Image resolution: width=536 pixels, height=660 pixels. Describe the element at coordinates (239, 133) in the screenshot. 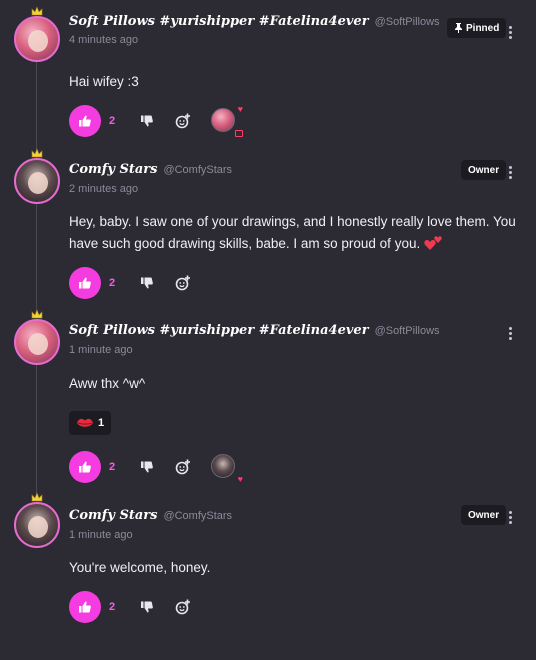

I see `reply-icon` at that location.